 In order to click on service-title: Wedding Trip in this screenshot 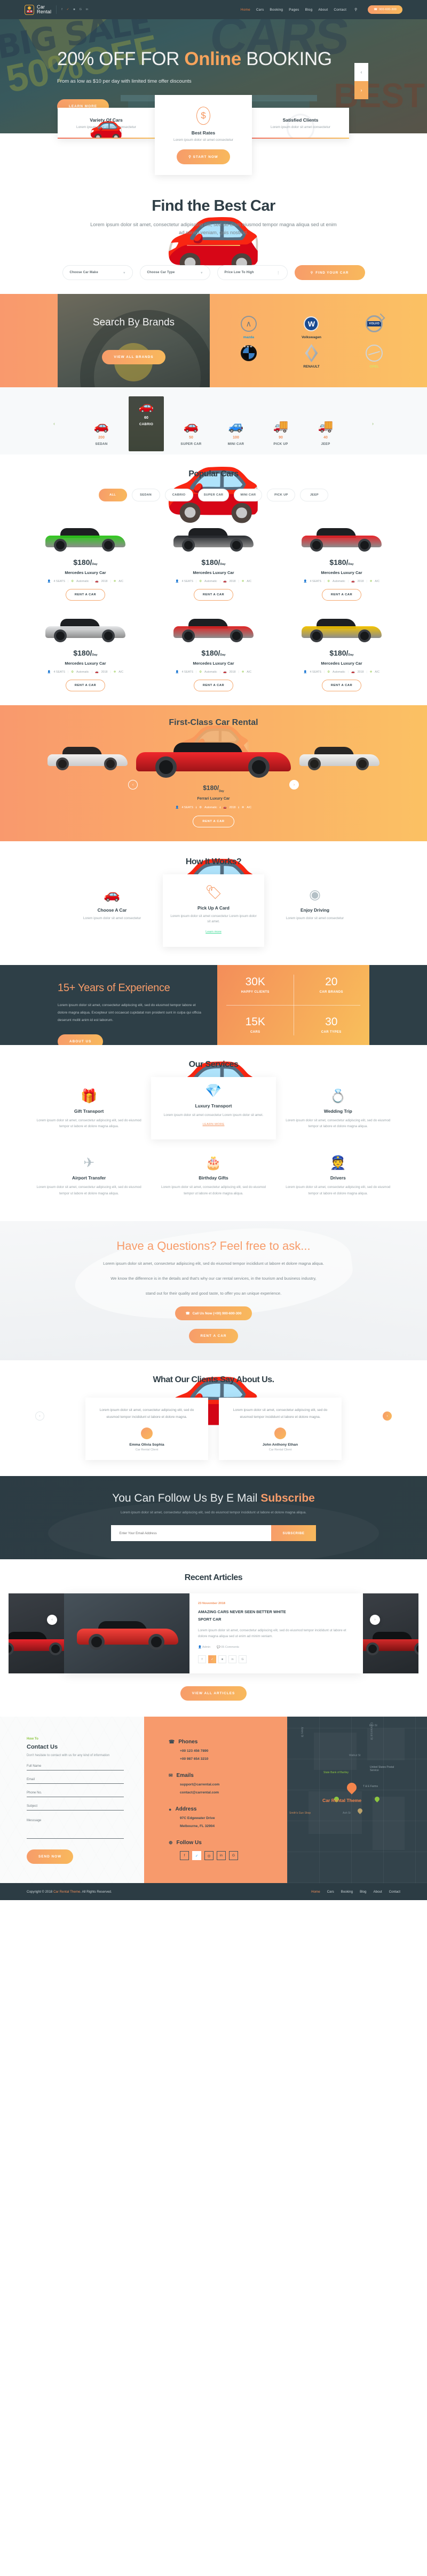, I will do `click(337, 1111)`.